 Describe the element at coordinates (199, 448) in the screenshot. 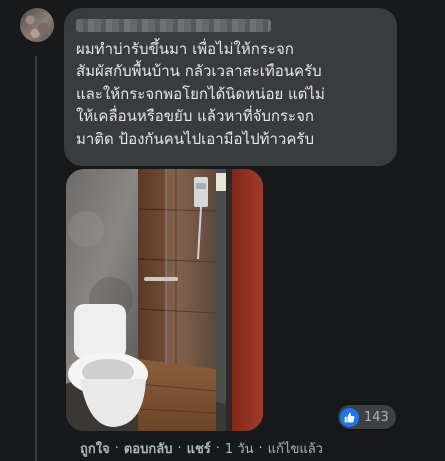

I see `share-button: แชร์` at that location.